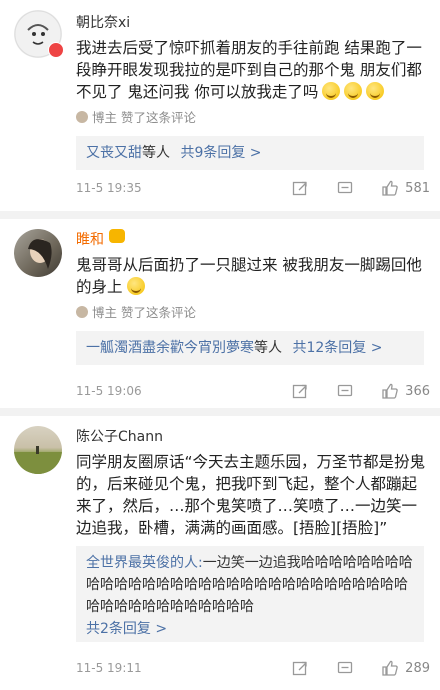 This screenshot has height=690, width=440. What do you see at coordinates (417, 188) in the screenshot?
I see `like-count: 581` at bounding box center [417, 188].